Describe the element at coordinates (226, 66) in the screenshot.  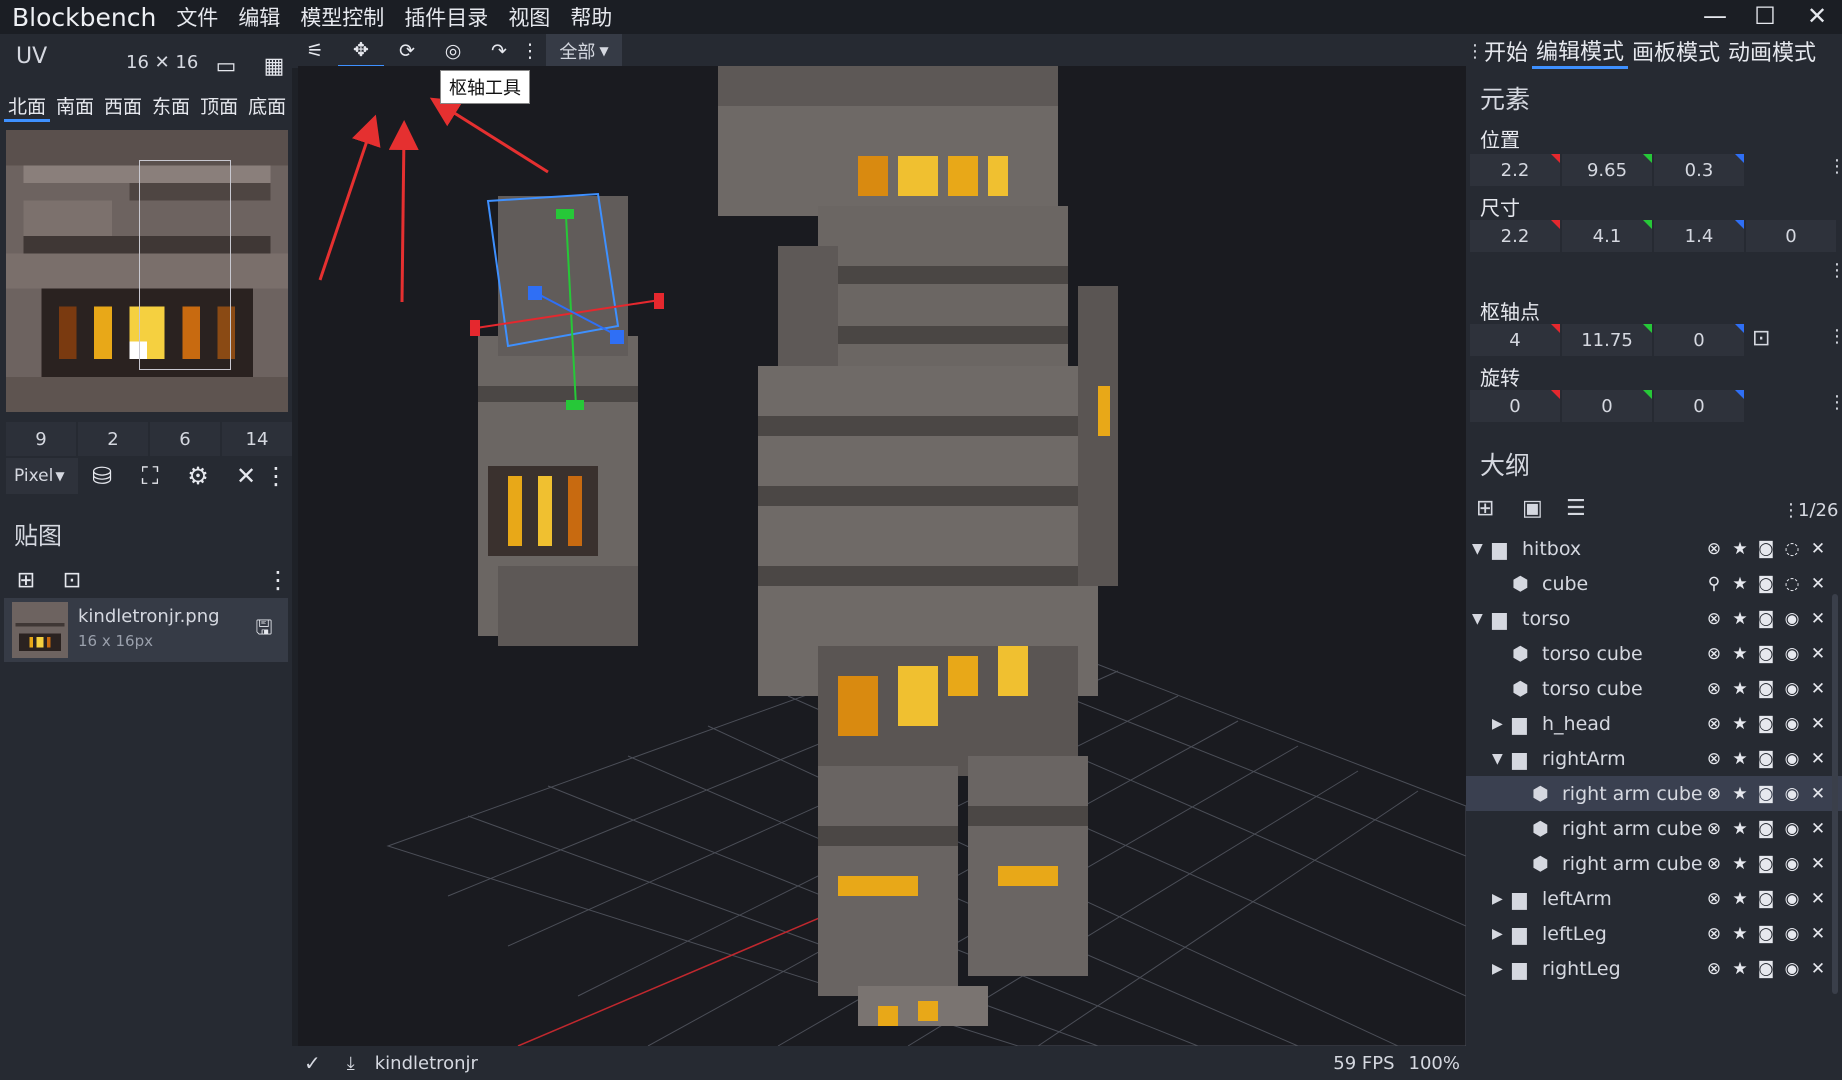
I see `window-icon: ▭` at that location.